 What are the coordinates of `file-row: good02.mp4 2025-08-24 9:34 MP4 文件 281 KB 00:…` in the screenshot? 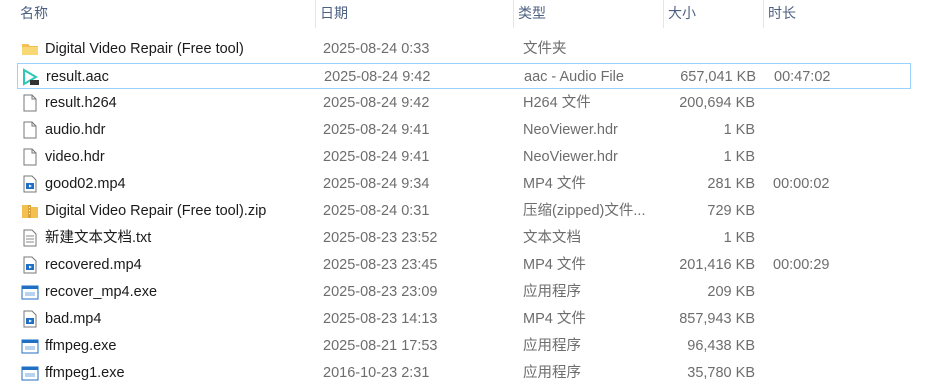 It's located at (464, 184).